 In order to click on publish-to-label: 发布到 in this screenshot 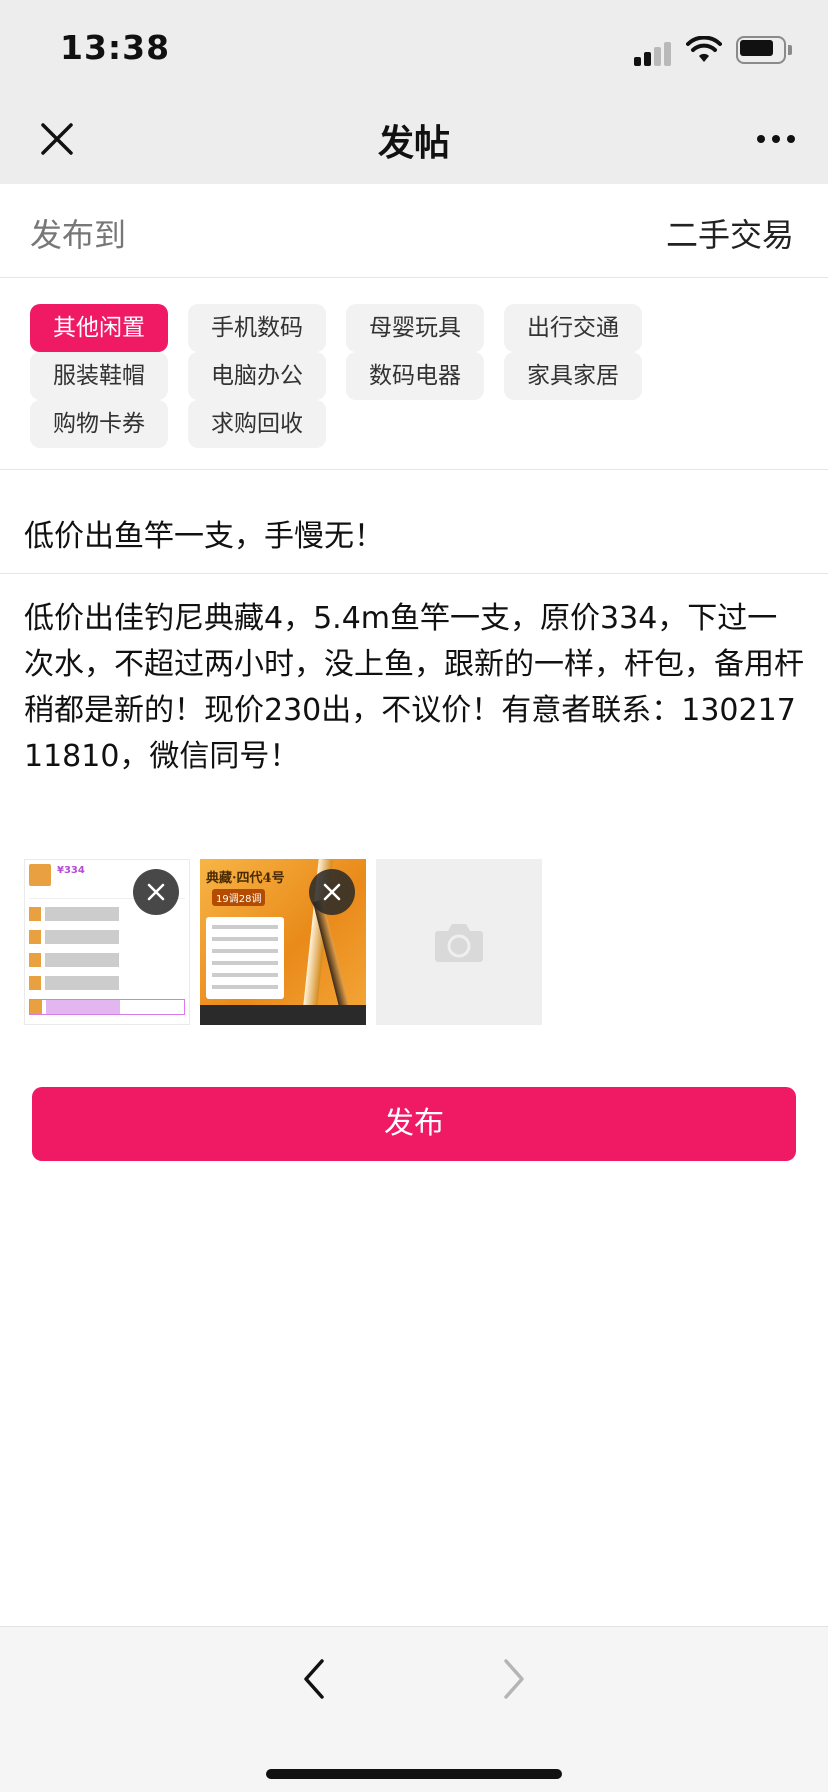, I will do `click(78, 235)`.